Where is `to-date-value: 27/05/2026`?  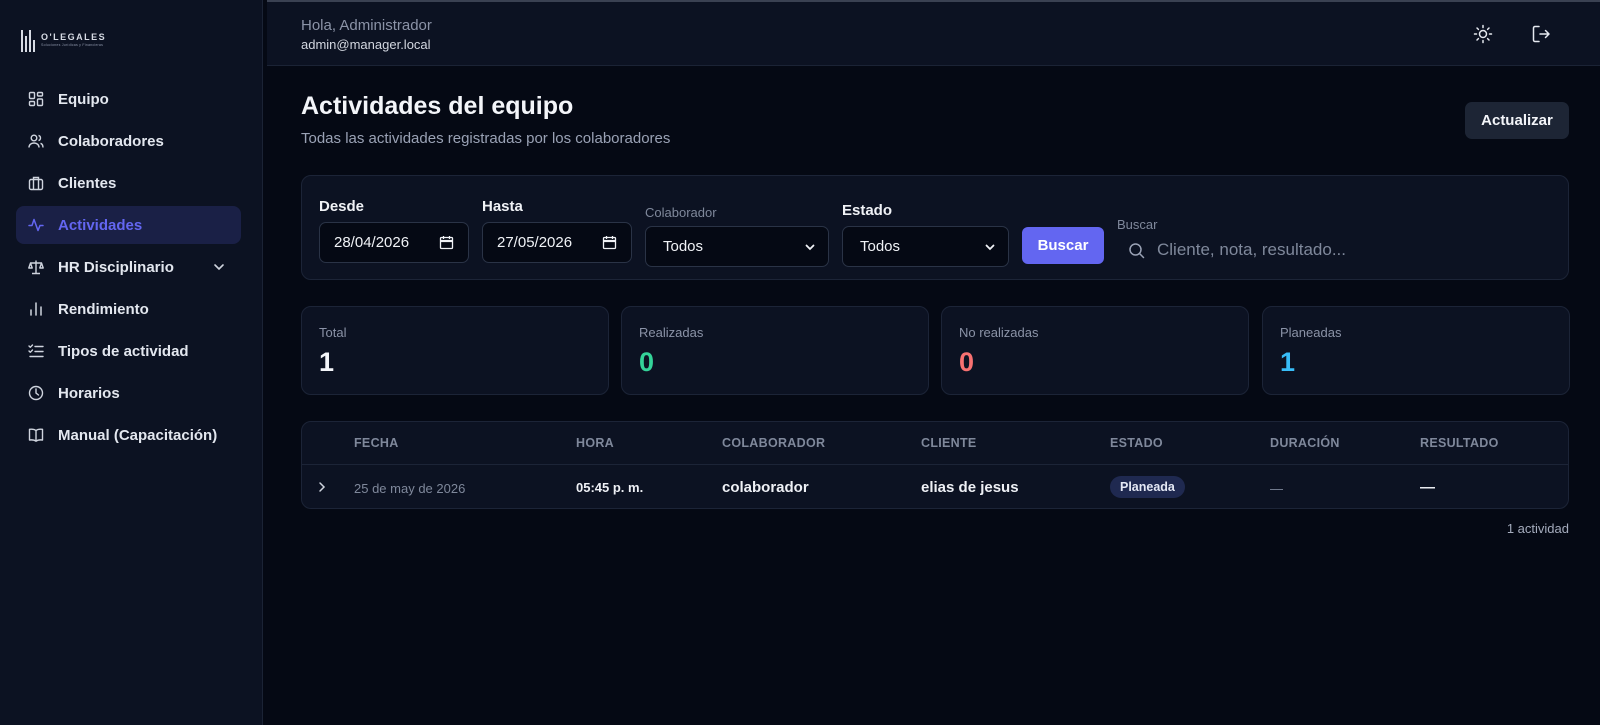
to-date-value: 27/05/2026 is located at coordinates (535, 242).